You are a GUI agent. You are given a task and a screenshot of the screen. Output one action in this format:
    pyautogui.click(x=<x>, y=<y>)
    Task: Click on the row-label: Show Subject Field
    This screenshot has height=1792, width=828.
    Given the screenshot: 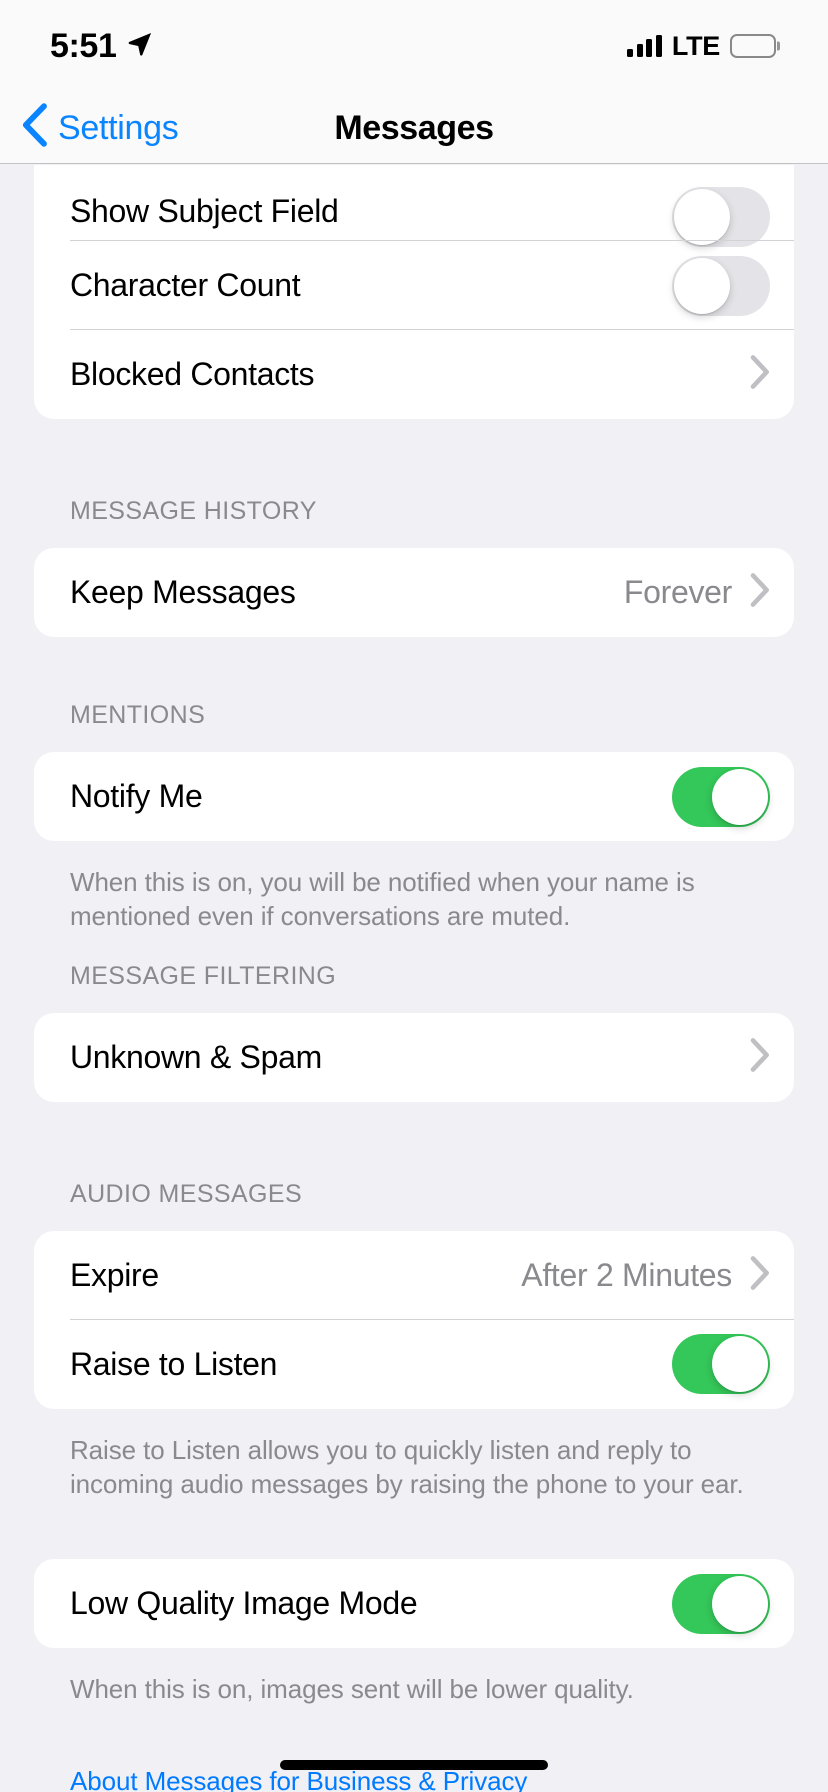 What is the action you would take?
    pyautogui.click(x=204, y=210)
    